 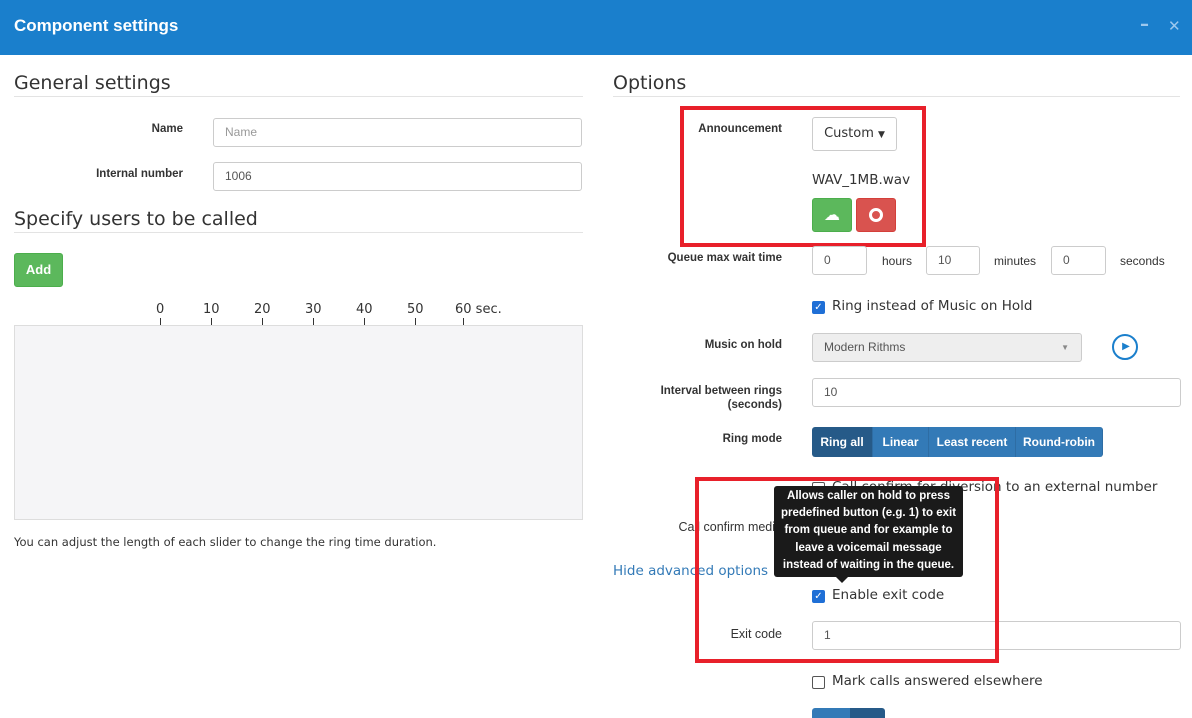 What do you see at coordinates (897, 261) in the screenshot?
I see `hours-unit: hours` at bounding box center [897, 261].